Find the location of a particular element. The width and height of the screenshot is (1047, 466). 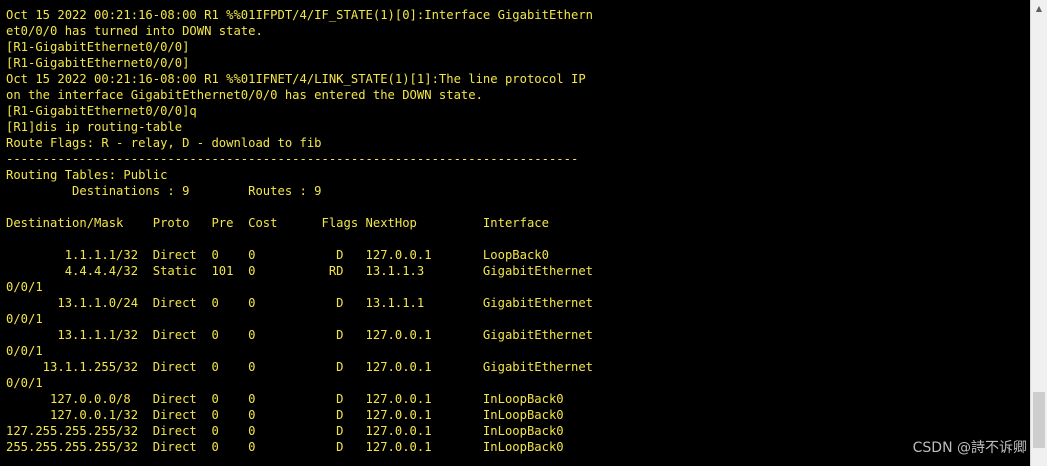

terminal-line: Destinations : 9 Routes : 9 is located at coordinates (164, 191).